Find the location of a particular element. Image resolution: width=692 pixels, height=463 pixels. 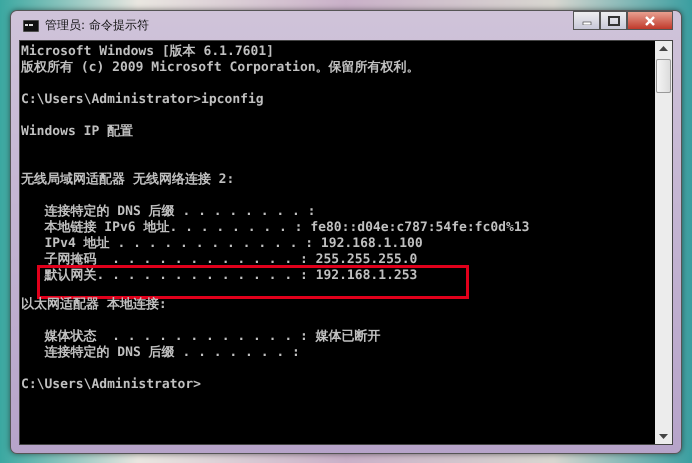

scrollbar is located at coordinates (663, 242).